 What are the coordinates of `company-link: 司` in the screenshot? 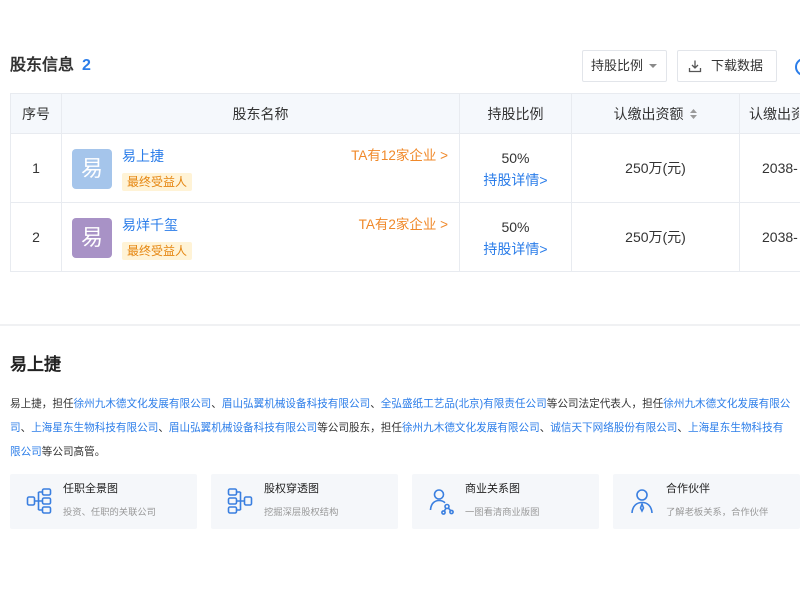 It's located at (15, 428).